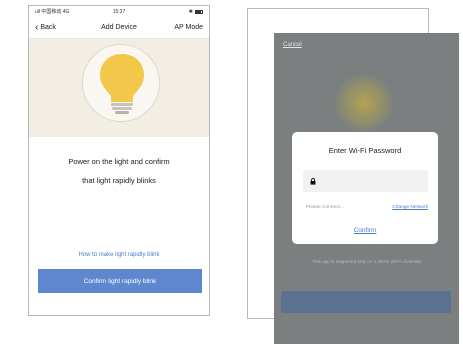 The height and width of the screenshot is (344, 463). What do you see at coordinates (190, 11) in the screenshot?
I see `bluetooth-icon: ✱` at bounding box center [190, 11].